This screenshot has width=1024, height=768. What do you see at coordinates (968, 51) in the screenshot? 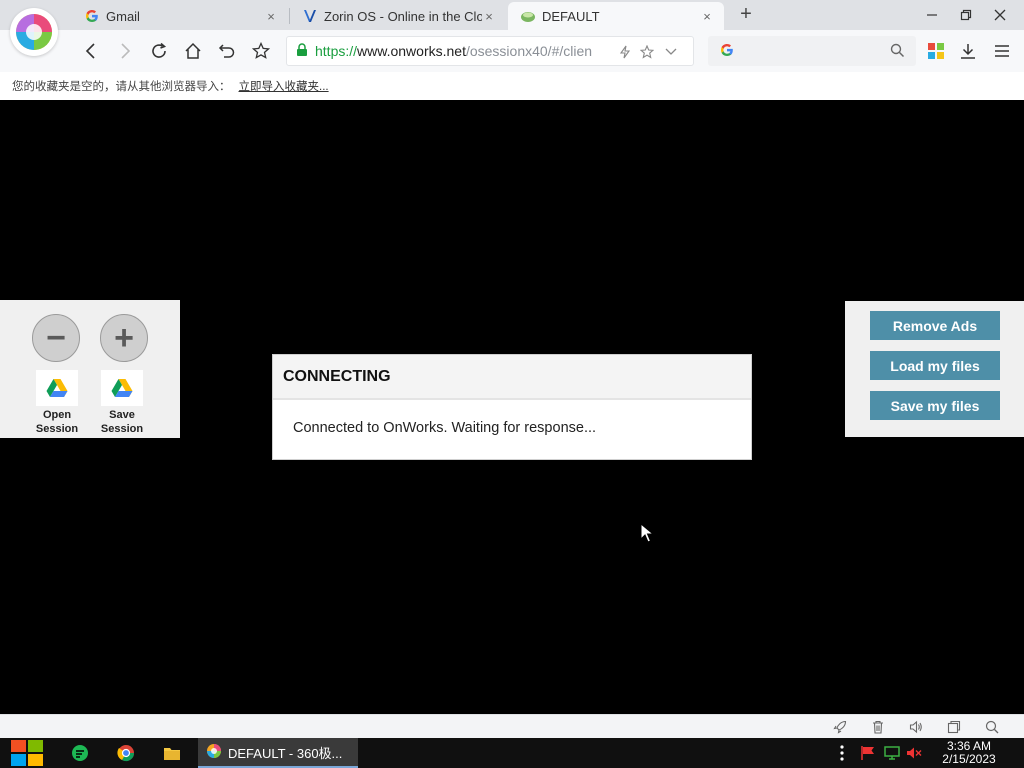
I see `download-icon` at bounding box center [968, 51].